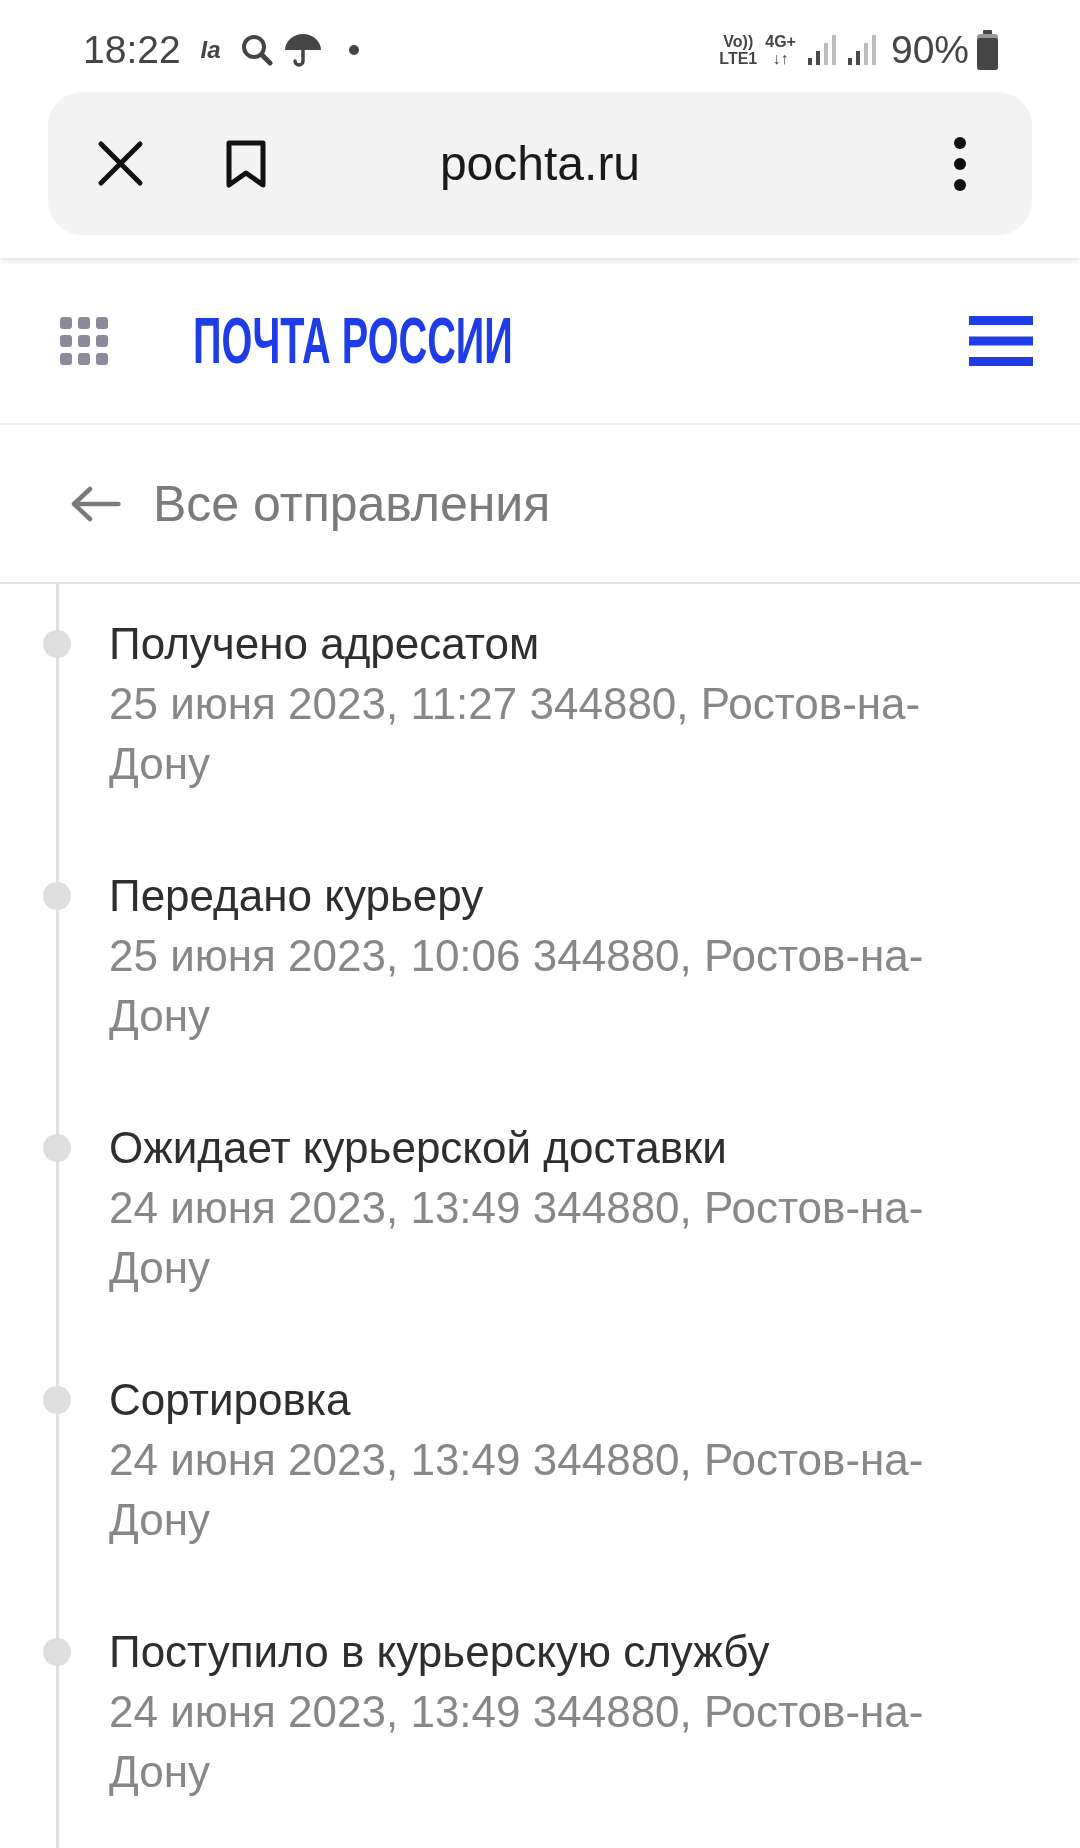 This screenshot has height=1848, width=1080. Describe the element at coordinates (353, 340) in the screenshot. I see `site-logo: ПОЧТА РОССИИ` at that location.